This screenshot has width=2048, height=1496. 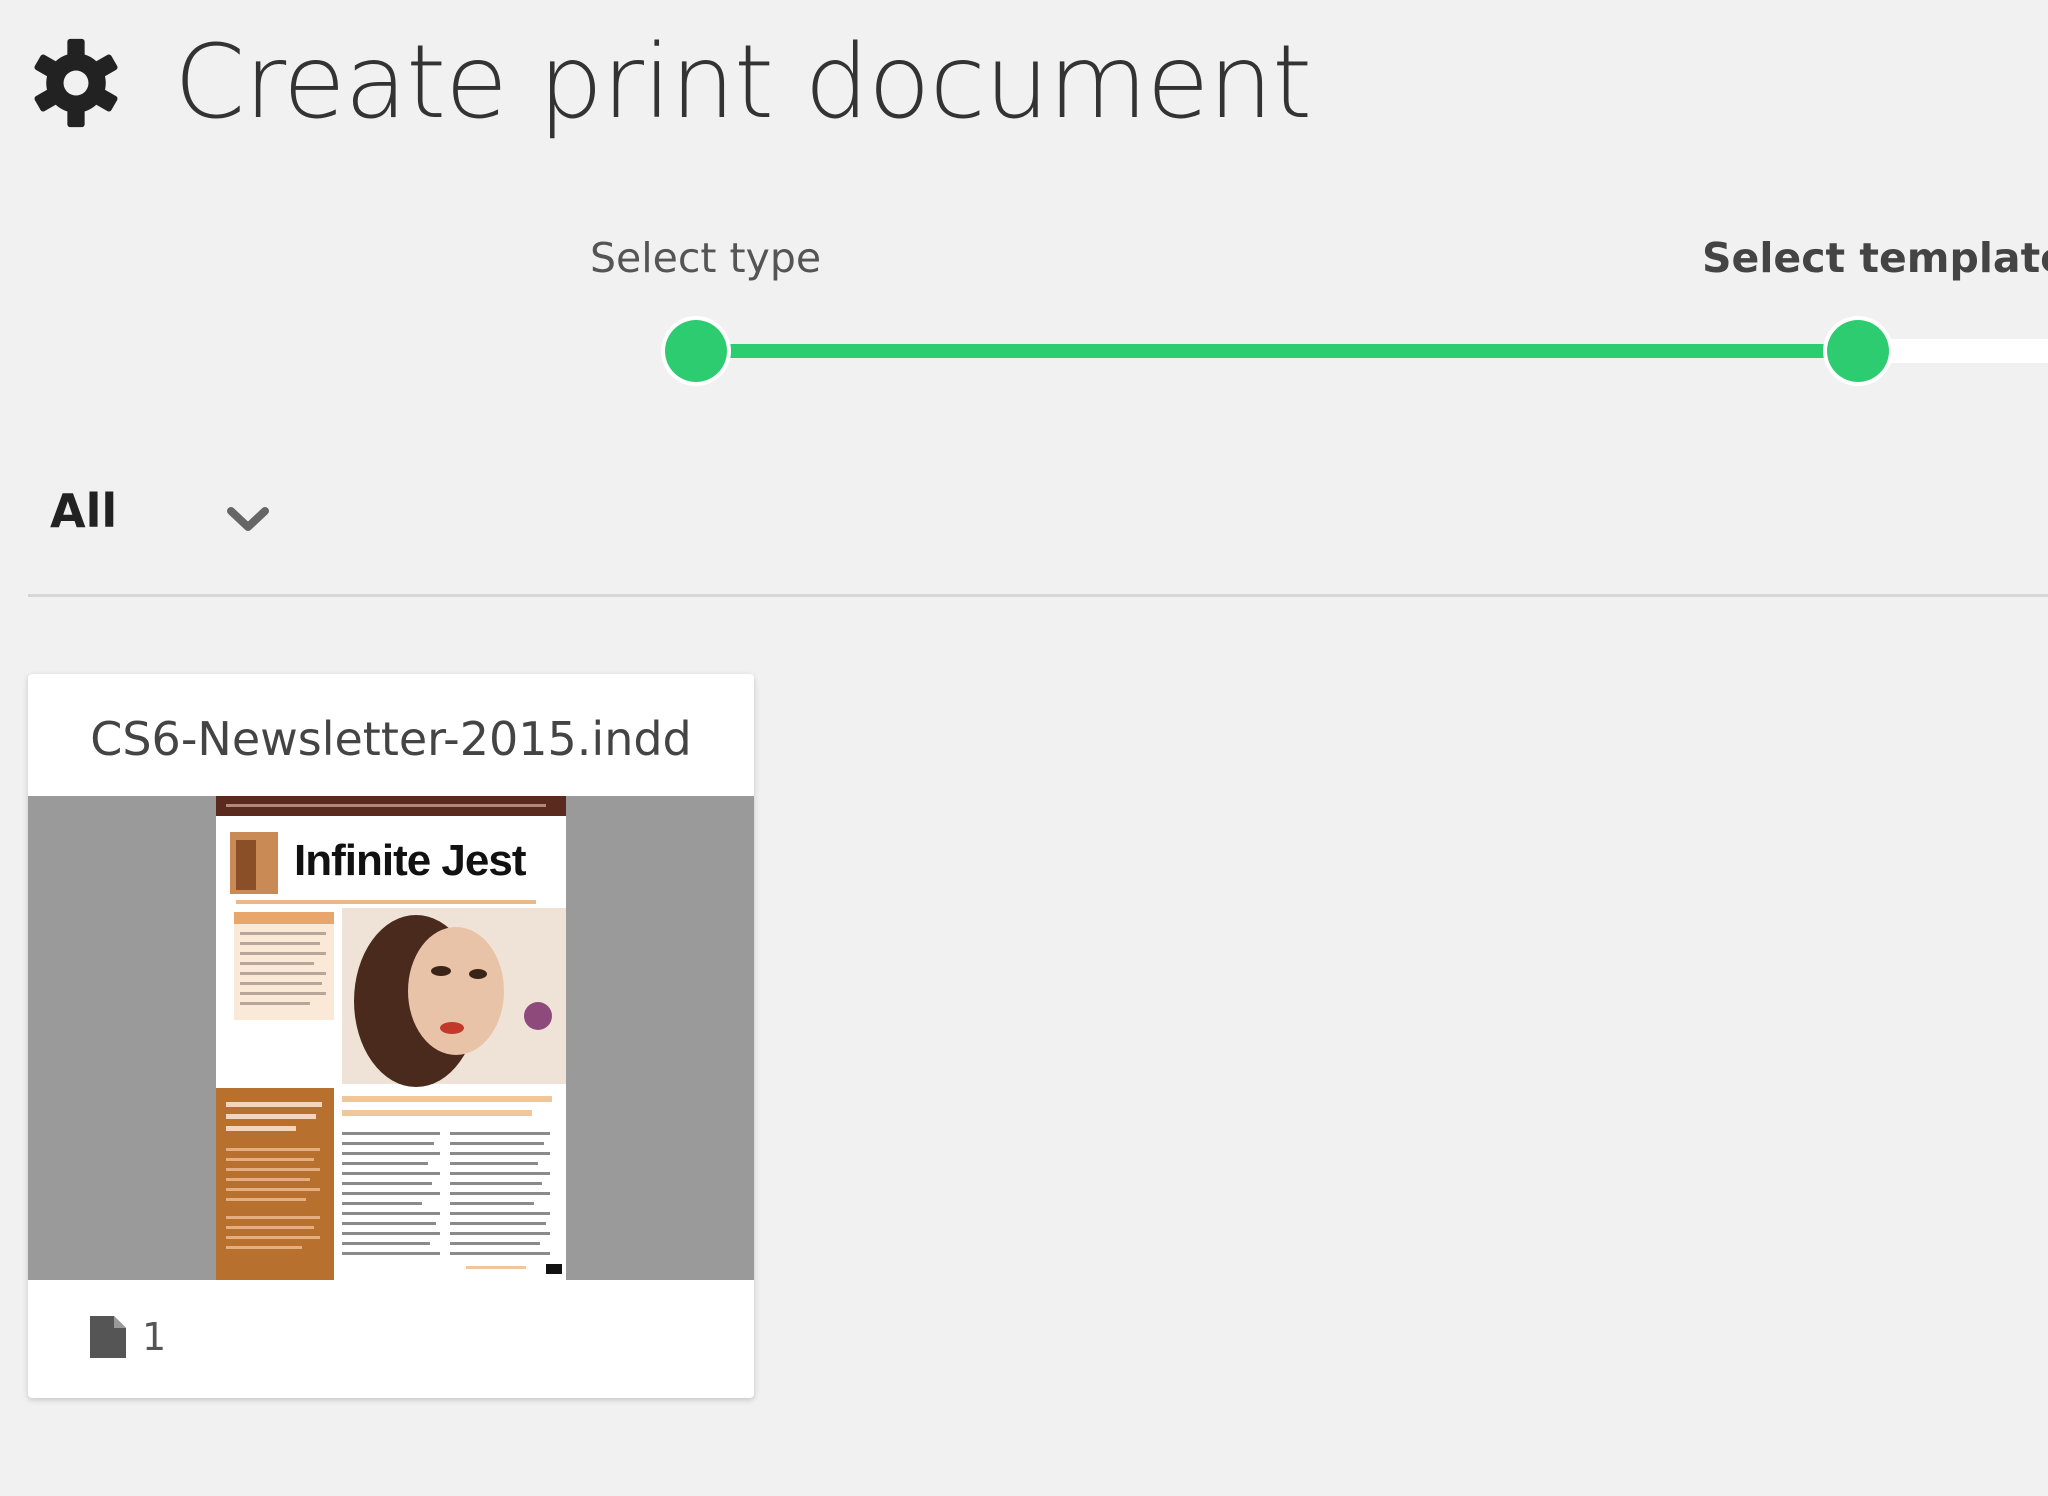 I want to click on template-filename: CS6-Newsletter-2015.indd, so click(x=391, y=739).